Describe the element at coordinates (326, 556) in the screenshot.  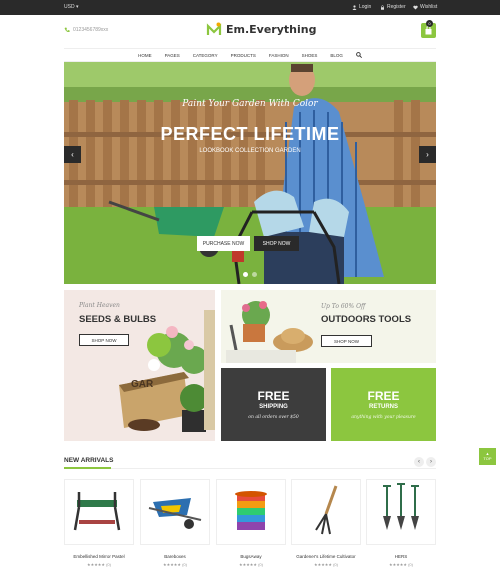
I see `product-name: Gardener's Lifetime Cultivator` at that location.